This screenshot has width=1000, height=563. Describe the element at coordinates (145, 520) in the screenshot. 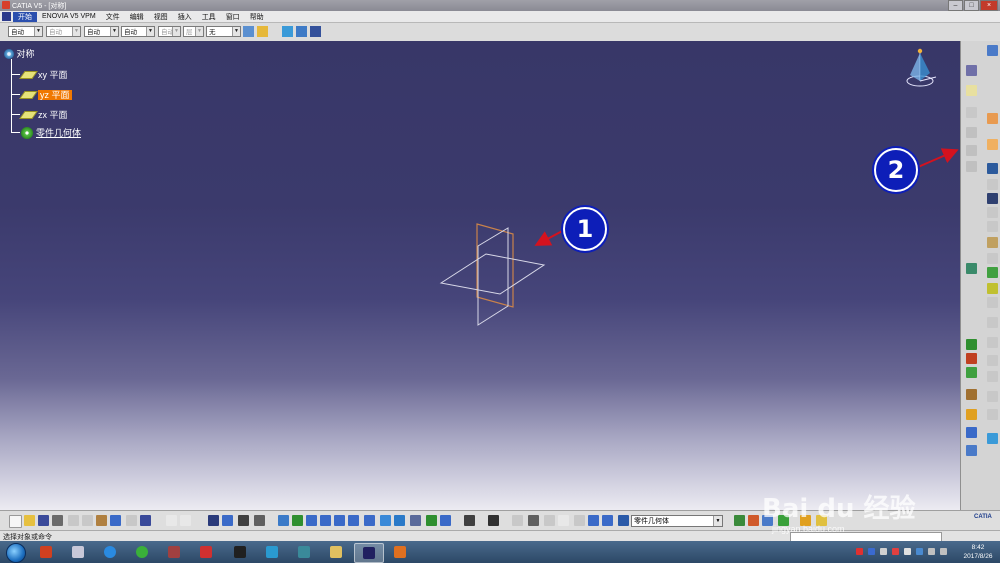

I see `whats-this-icon` at that location.